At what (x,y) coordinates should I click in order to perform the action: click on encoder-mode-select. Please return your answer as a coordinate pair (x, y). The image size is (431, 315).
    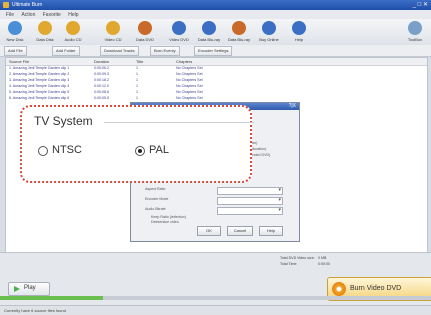
    Looking at the image, I should click on (250, 201).